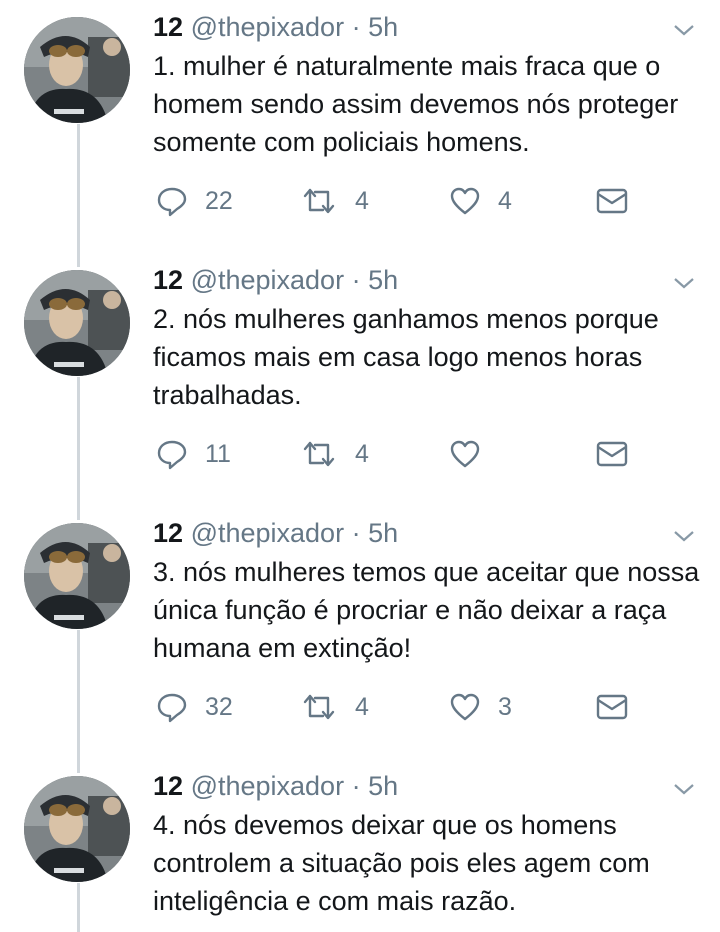 Image resolution: width=720 pixels, height=932 pixels. What do you see at coordinates (194, 201) in the screenshot?
I see `reply-button: 22` at bounding box center [194, 201].